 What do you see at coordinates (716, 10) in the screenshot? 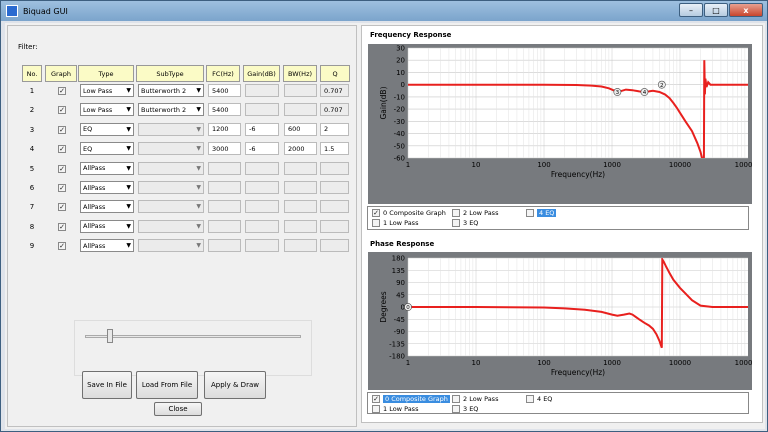
I see `maximize-button: □` at bounding box center [716, 10].